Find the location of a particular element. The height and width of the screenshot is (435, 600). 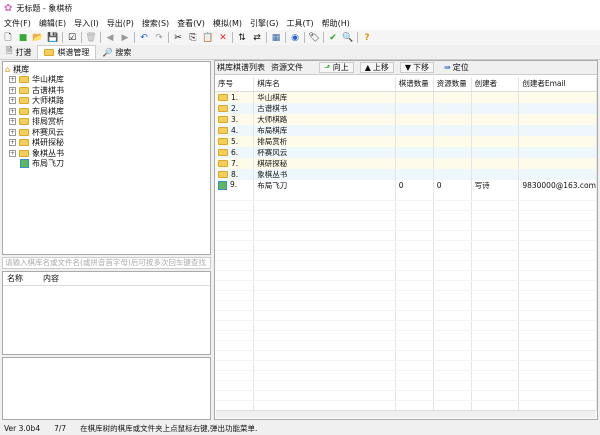

table-row: 7. 棋研探秘 is located at coordinates (406, 163).